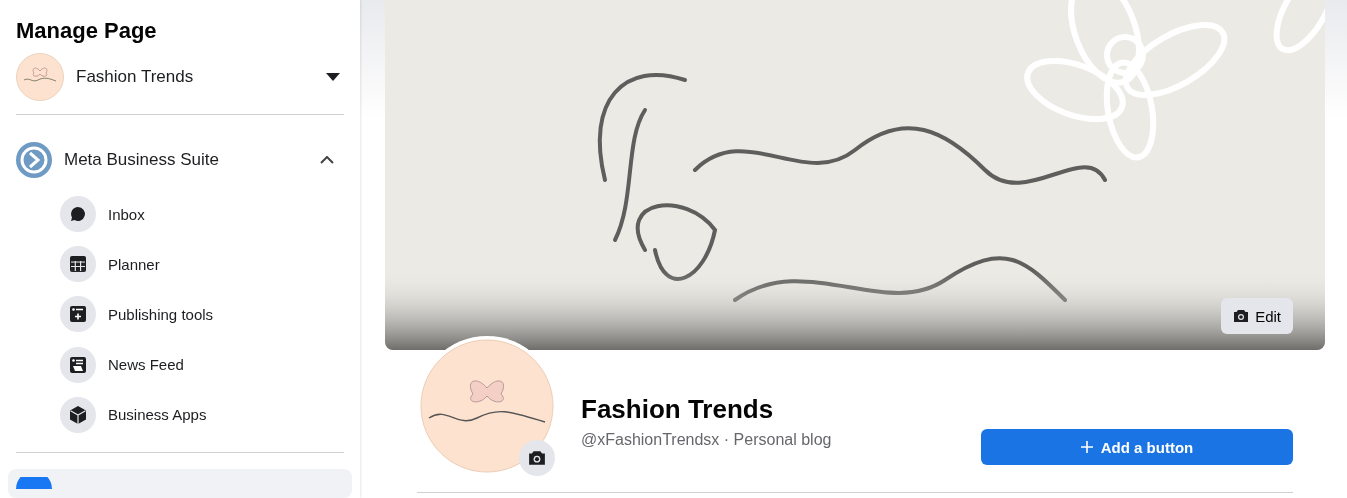  Describe the element at coordinates (180, 77) in the screenshot. I see `page-switcher: Fashion Trends` at that location.